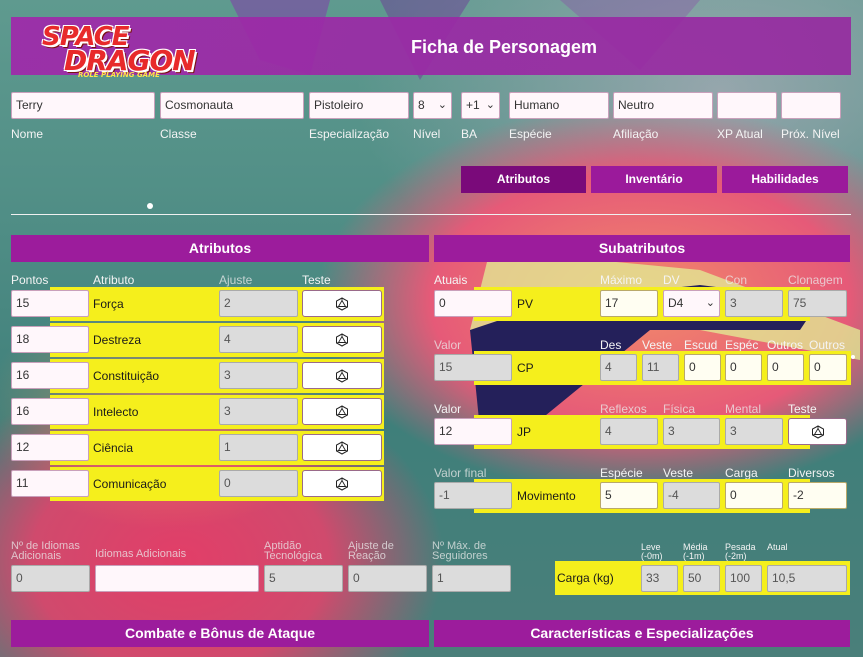 This screenshot has width=863, height=657. I want to click on ajuste-value: 1, so click(258, 447).